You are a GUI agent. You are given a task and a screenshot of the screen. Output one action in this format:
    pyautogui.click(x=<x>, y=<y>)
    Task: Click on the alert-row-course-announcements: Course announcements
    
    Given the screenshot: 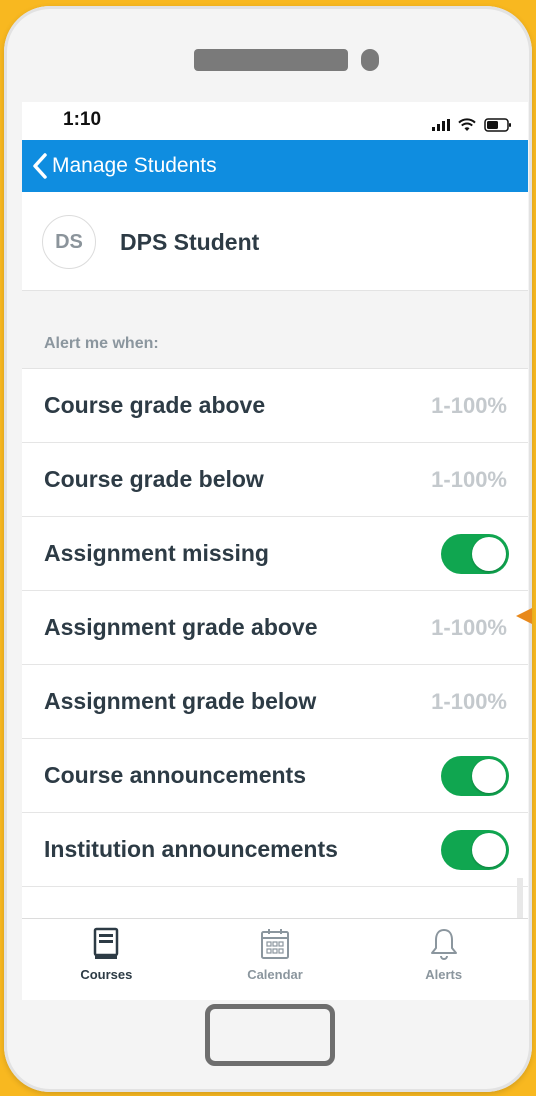 What is the action you would take?
    pyautogui.click(x=275, y=776)
    